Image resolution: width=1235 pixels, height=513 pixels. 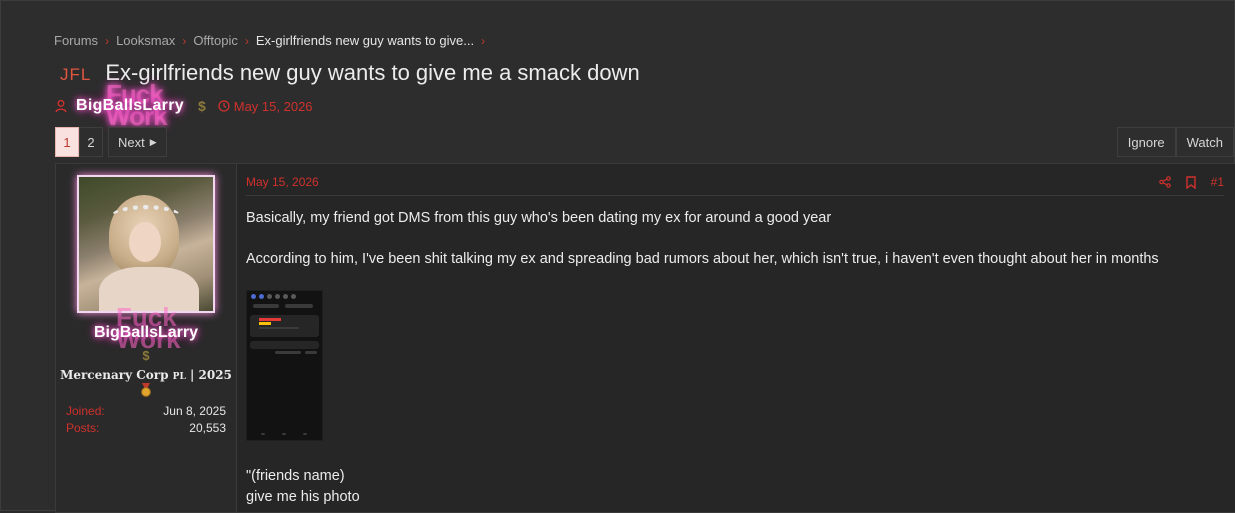 I want to click on joined-label: Joined:, so click(x=85, y=411).